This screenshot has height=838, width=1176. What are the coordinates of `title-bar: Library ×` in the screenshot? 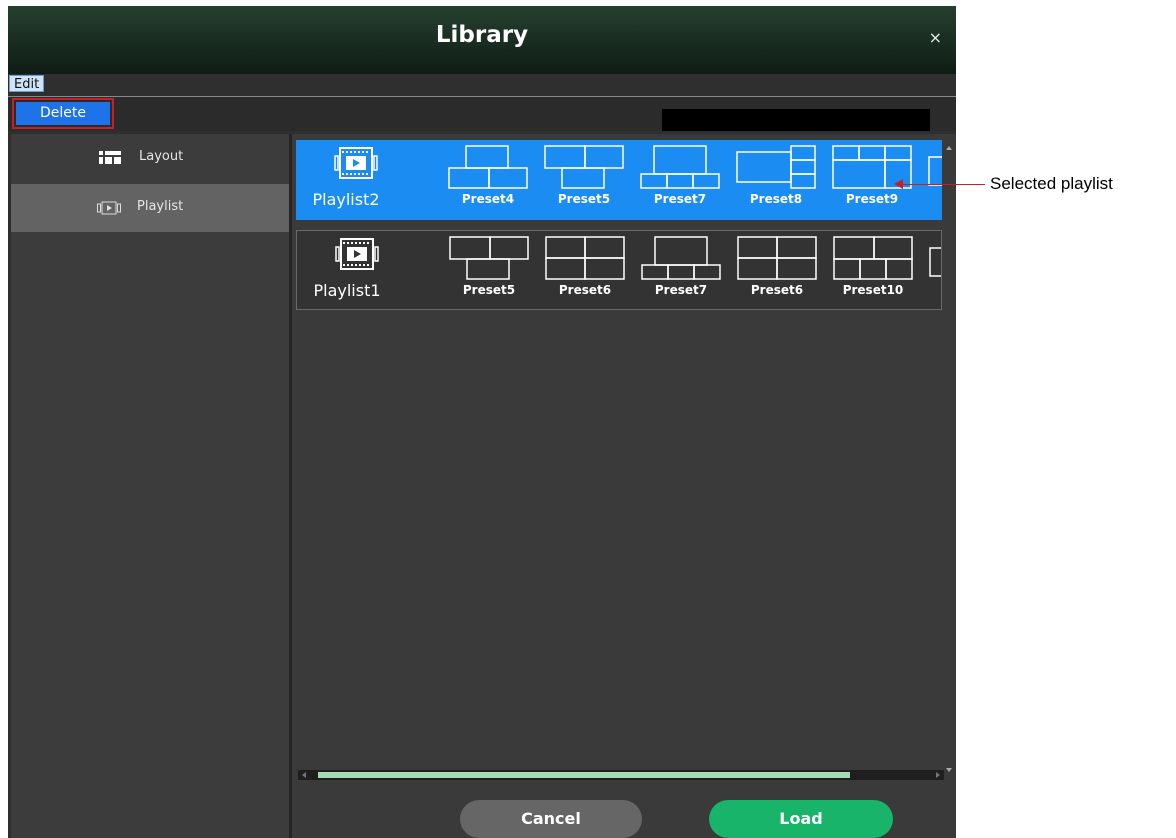 It's located at (482, 40).